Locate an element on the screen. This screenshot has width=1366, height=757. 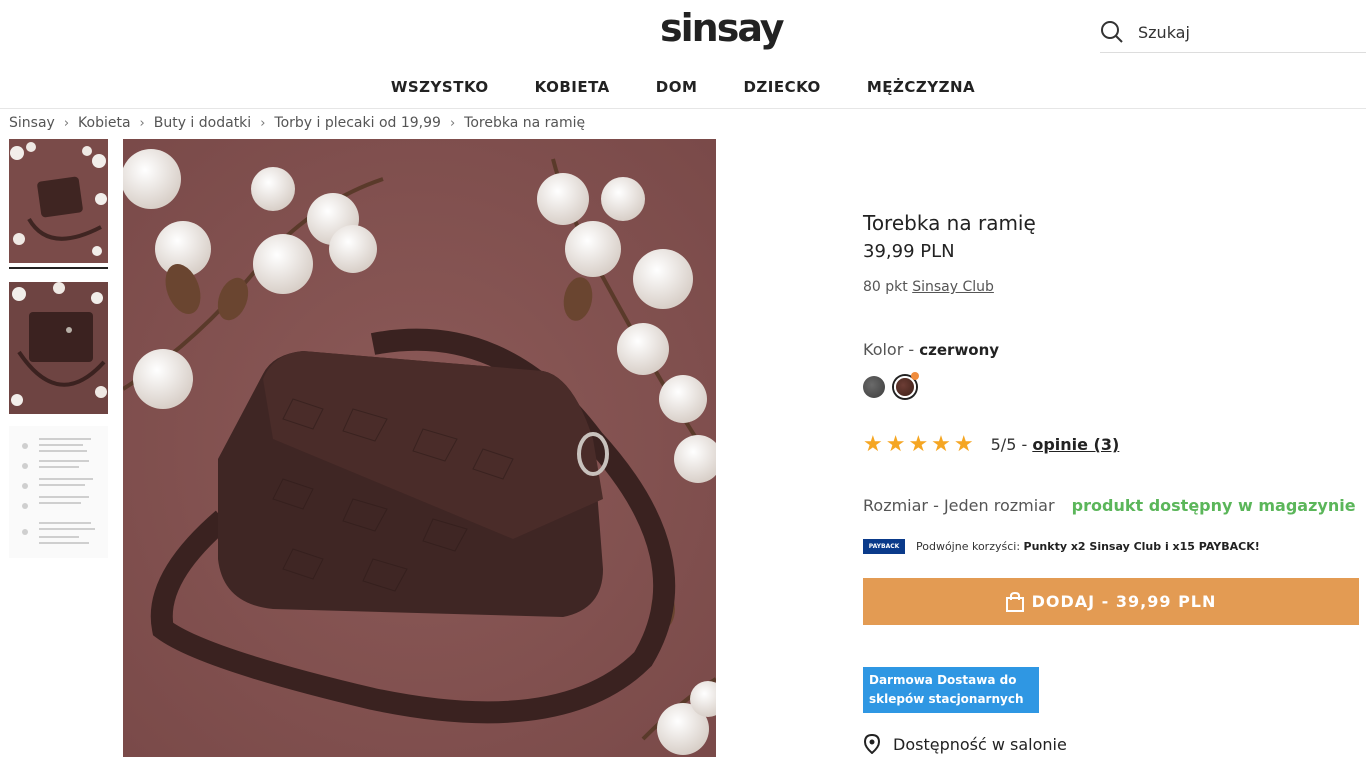
payback-text: Punkty x2 Sinsay Club i x15 PAYBACK! is located at coordinates (1141, 546).